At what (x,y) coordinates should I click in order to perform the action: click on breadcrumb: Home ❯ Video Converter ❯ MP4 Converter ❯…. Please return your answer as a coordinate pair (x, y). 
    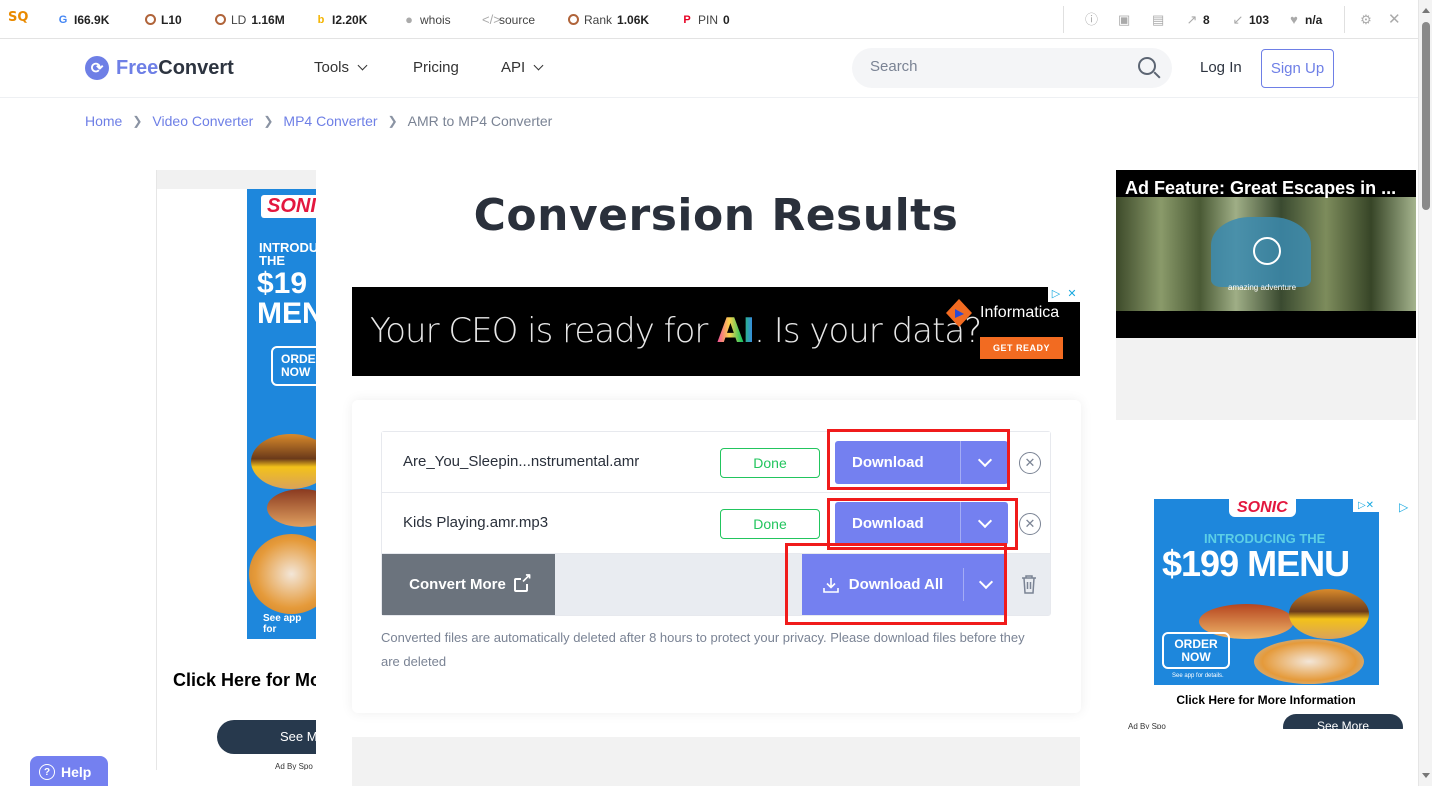
    Looking at the image, I should click on (318, 121).